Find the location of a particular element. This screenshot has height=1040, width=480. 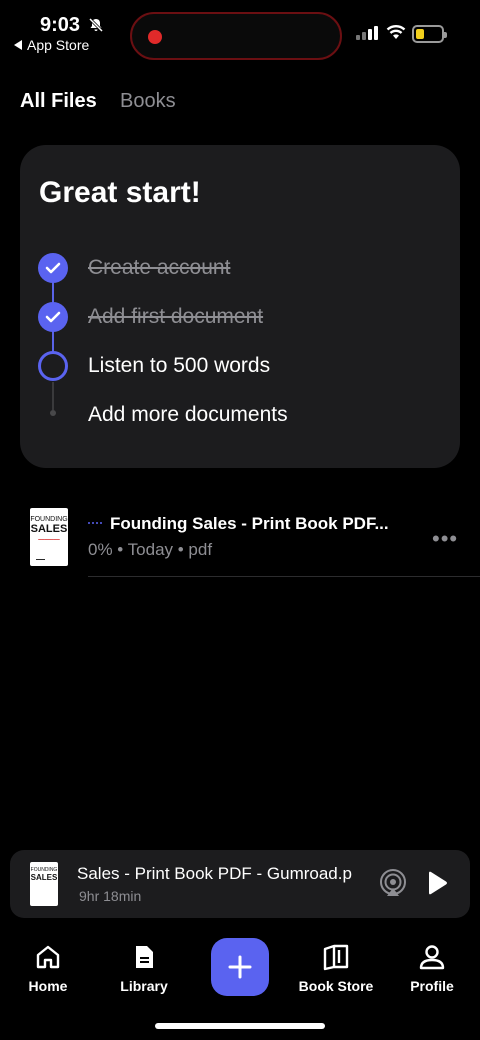

library-icon is located at coordinates (144, 957).